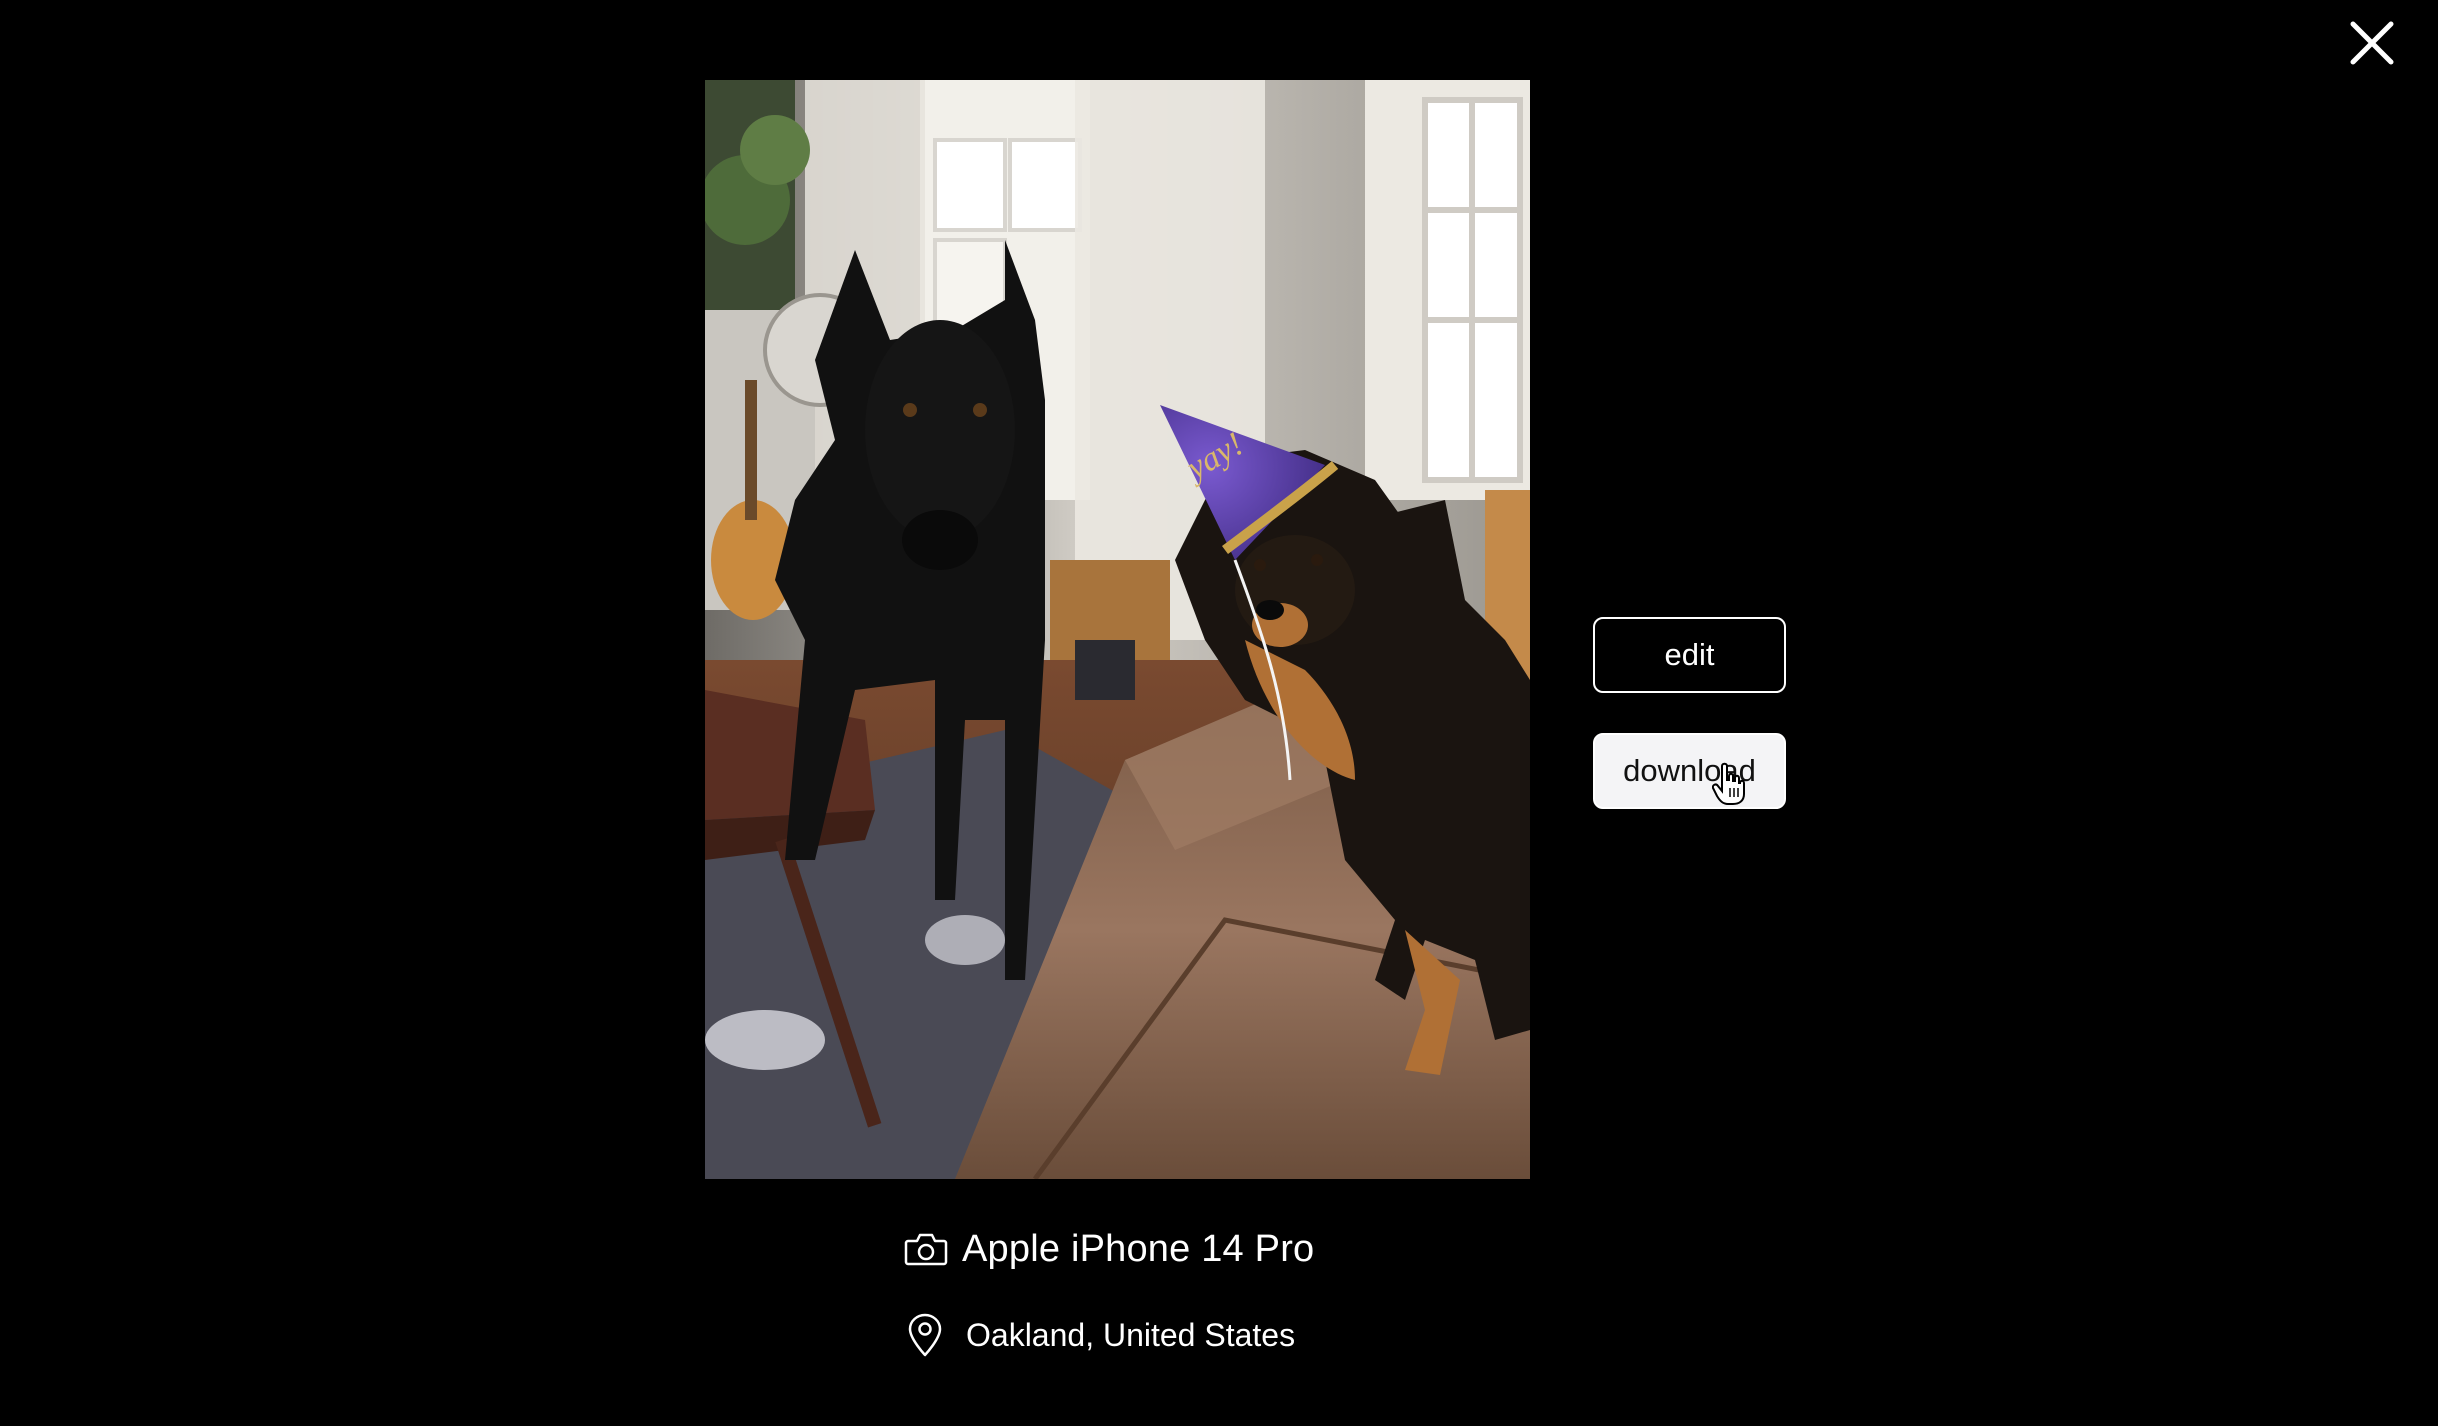 Image resolution: width=2438 pixels, height=1426 pixels. I want to click on download-button: download, so click(1689, 771).